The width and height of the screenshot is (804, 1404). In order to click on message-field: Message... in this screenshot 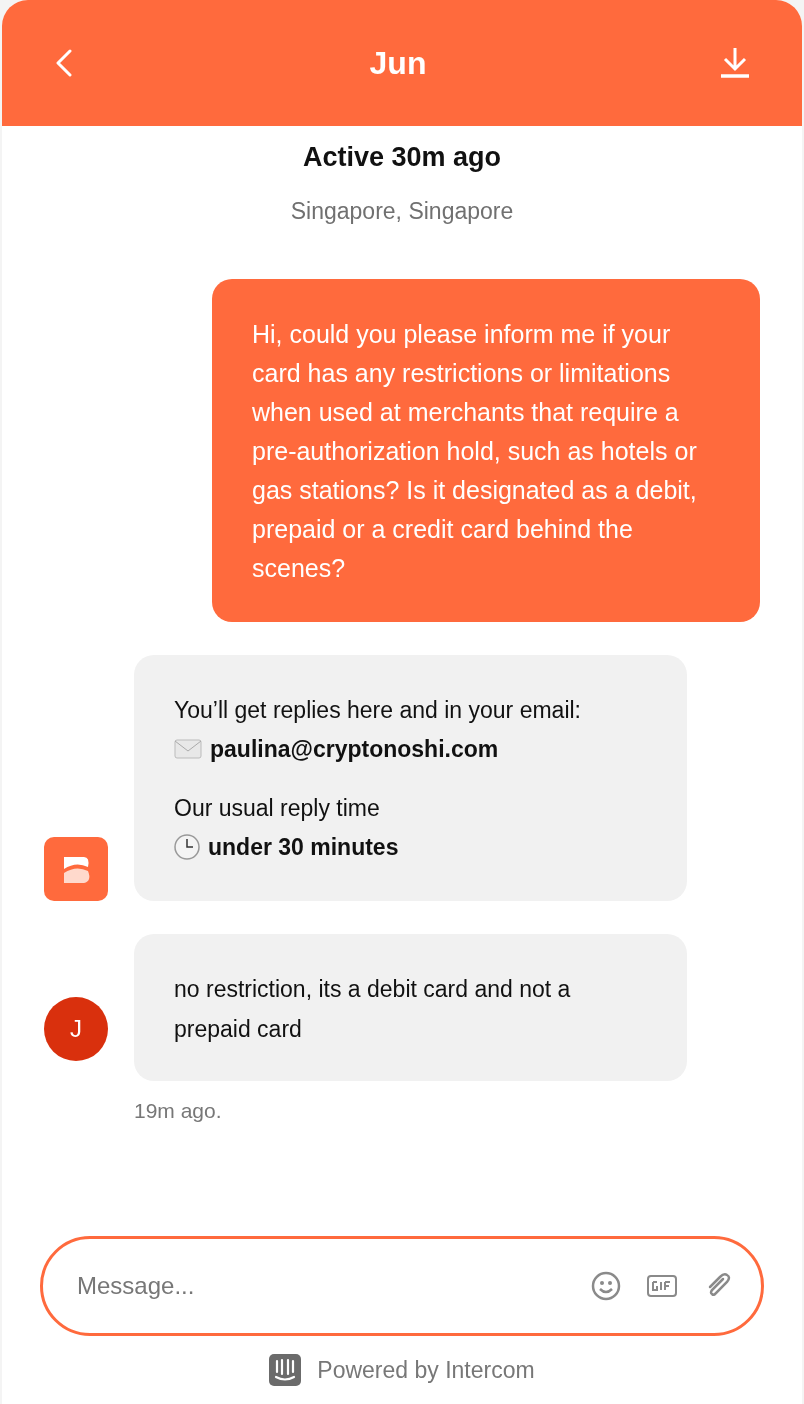, I will do `click(321, 1286)`.